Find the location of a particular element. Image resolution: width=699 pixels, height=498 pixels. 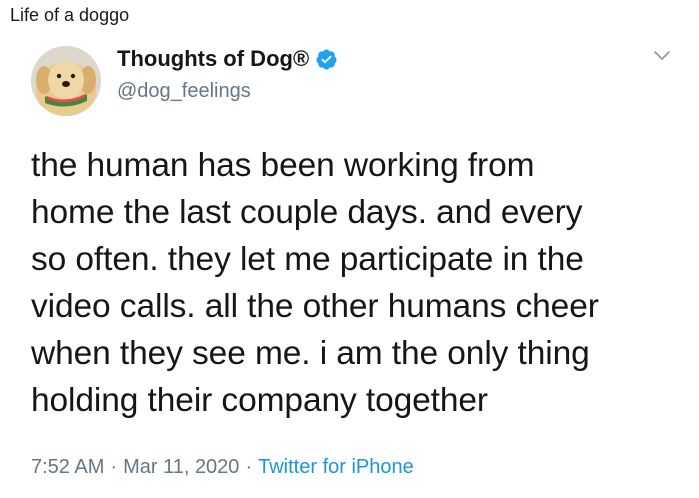

chevron-down-icon is located at coordinates (662, 56).